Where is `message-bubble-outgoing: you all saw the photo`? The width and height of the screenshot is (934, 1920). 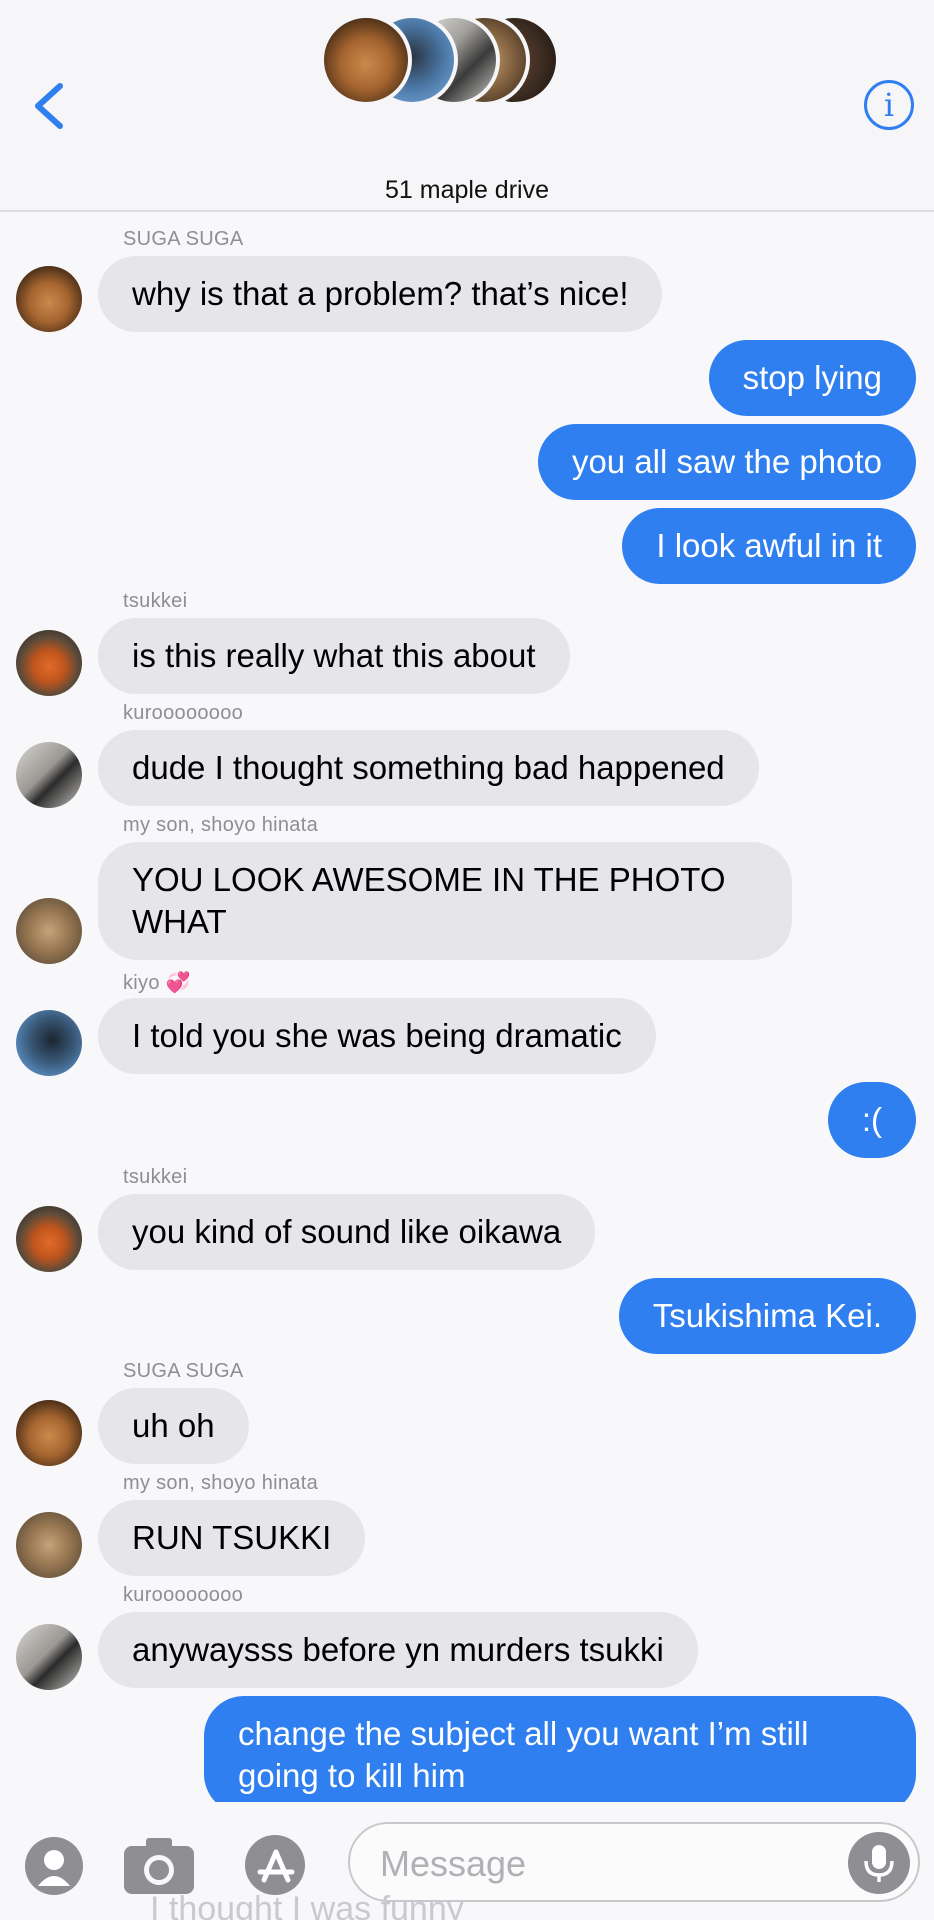
message-bubble-outgoing: you all saw the photo is located at coordinates (726, 462).